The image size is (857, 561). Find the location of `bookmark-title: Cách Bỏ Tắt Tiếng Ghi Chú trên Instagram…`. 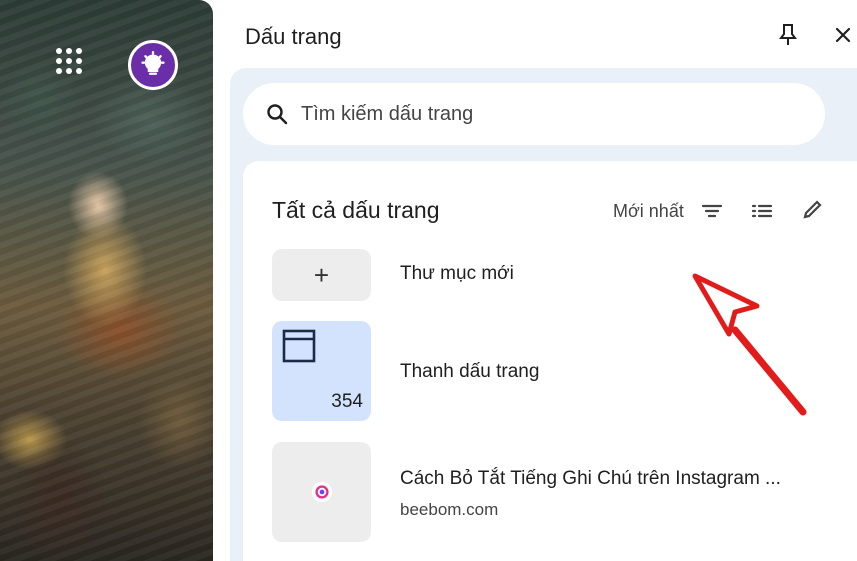

bookmark-title: Cách Bỏ Tắt Tiếng Ghi Chú trên Instagram… is located at coordinates (590, 478).